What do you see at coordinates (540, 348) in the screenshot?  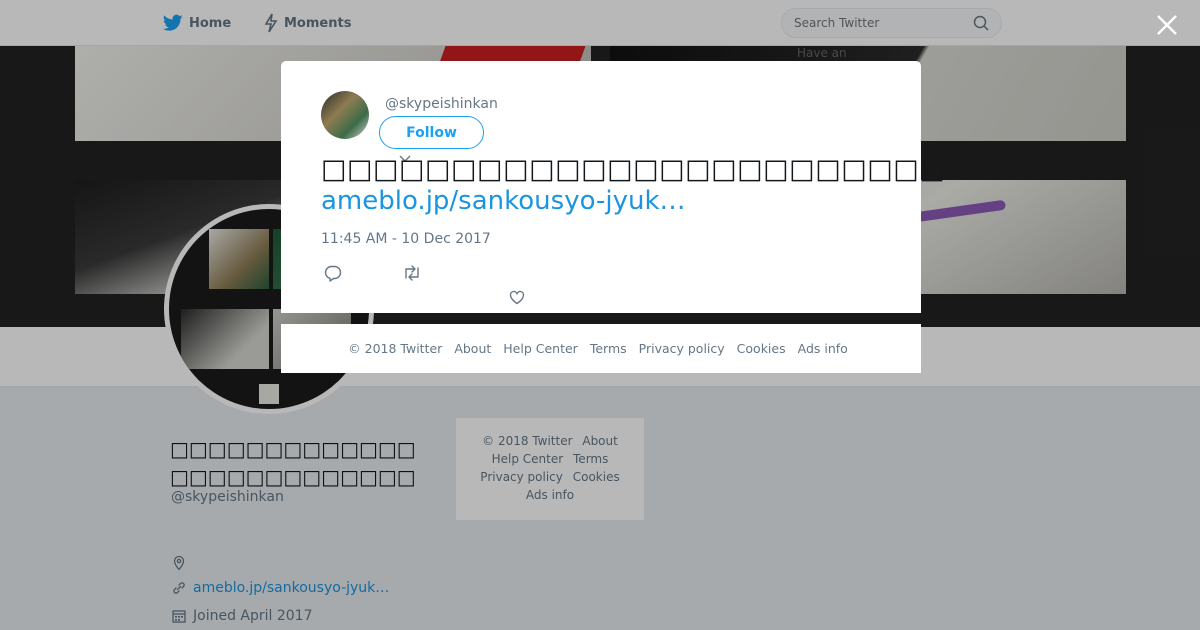 I see `modal-footer-help-link: Help Center` at bounding box center [540, 348].